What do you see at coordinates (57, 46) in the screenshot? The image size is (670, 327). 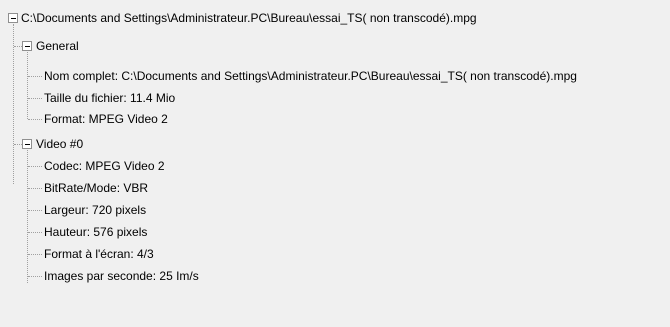 I see `tree-node-general: General` at bounding box center [57, 46].